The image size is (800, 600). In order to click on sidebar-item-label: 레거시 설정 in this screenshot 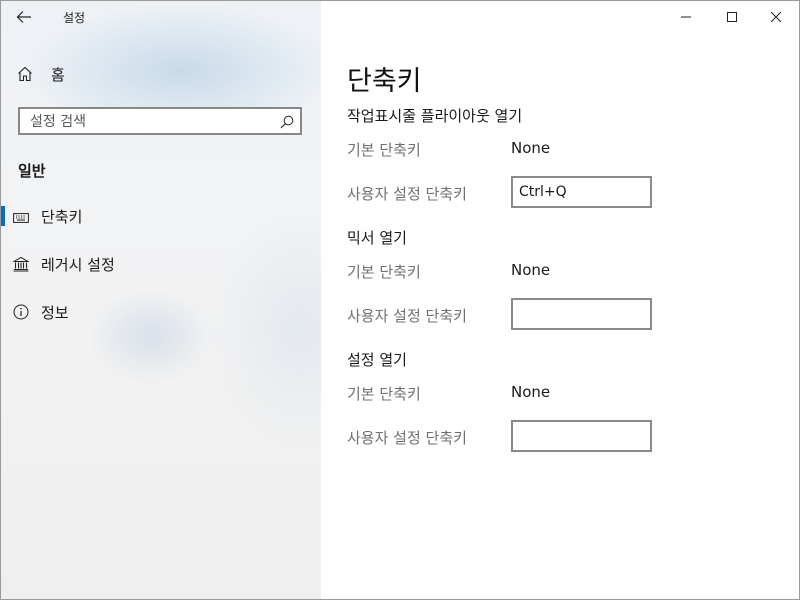, I will do `click(78, 265)`.